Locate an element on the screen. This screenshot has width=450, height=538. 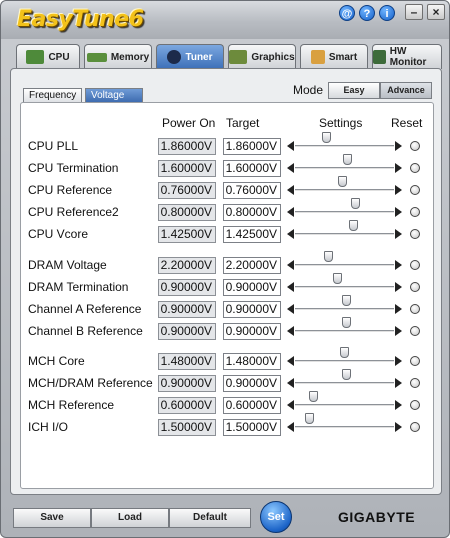
mode-advance-button: Advance is located at coordinates (406, 90).